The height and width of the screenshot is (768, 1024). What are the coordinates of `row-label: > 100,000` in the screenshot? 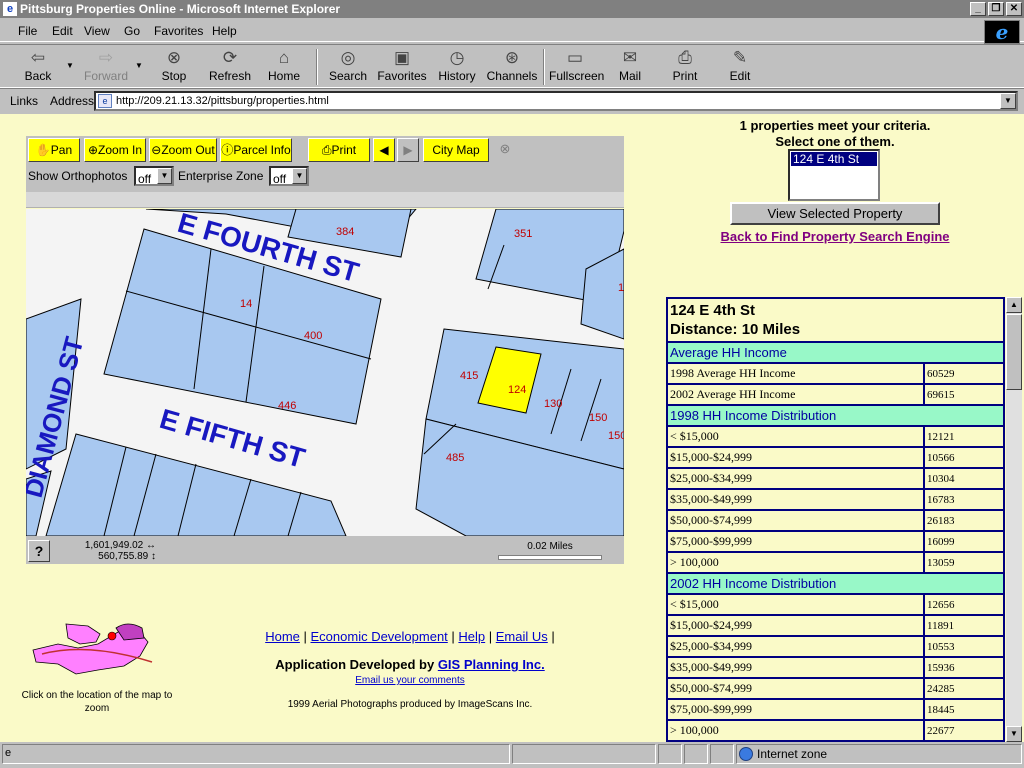 It's located at (795, 562).